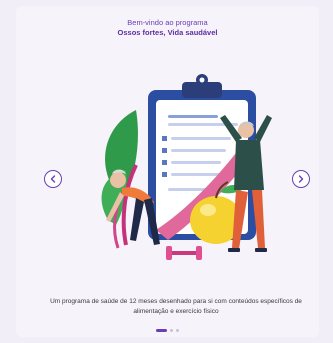  I want to click on chevron-left-icon, so click(53, 179).